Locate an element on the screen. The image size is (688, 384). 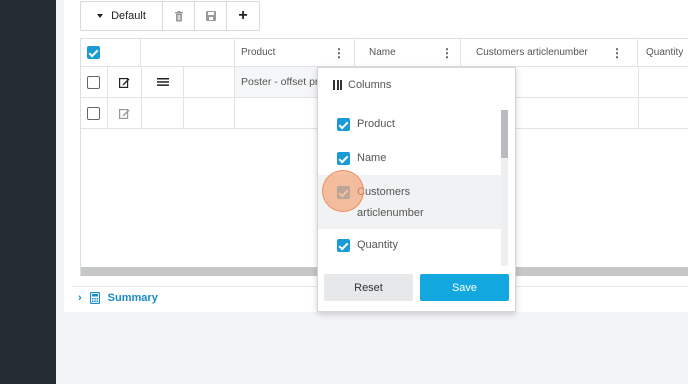
summary-toggle: › Summary is located at coordinates (118, 298).